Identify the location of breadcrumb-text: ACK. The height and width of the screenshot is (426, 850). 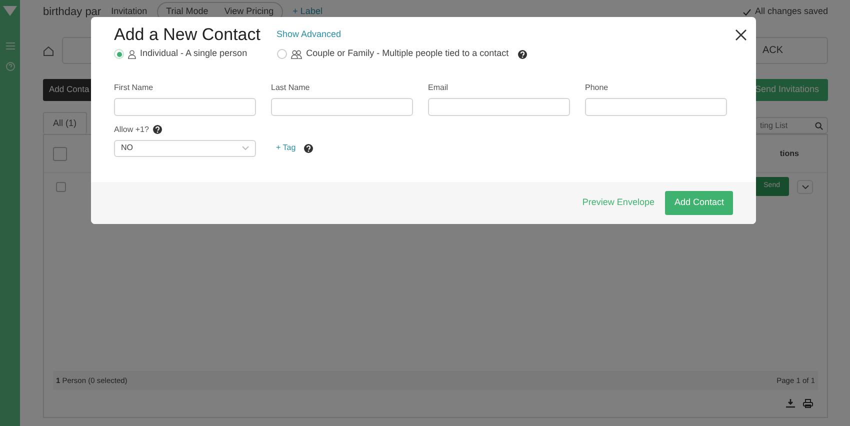
(772, 51).